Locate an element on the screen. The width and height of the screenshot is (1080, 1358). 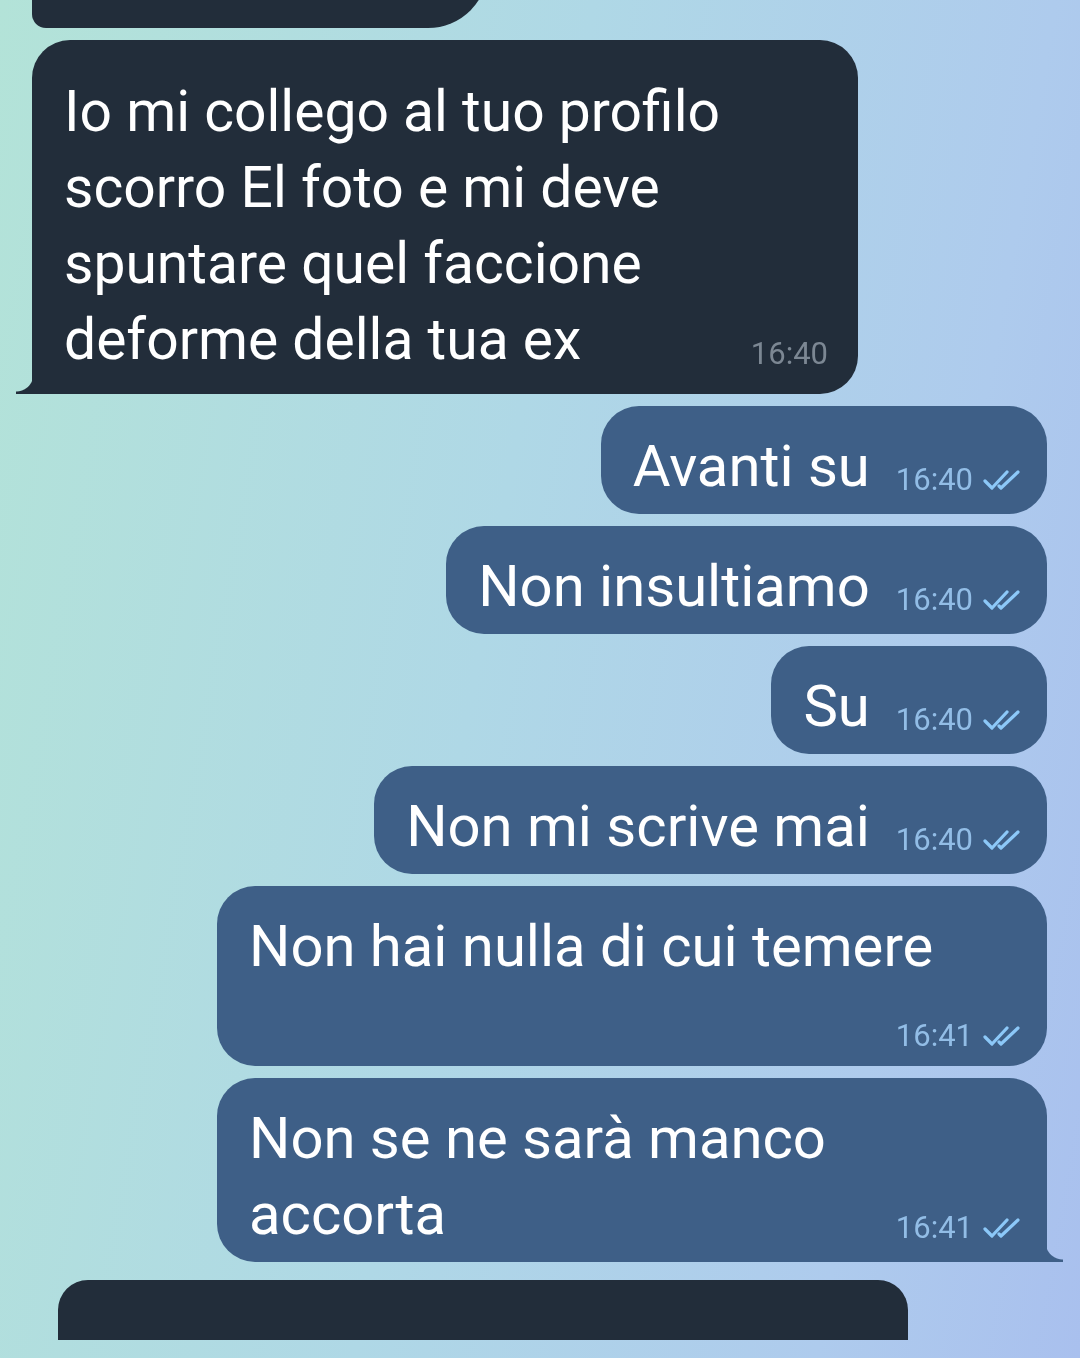
message-text: Non mi scrive mai is located at coordinates (638, 826).